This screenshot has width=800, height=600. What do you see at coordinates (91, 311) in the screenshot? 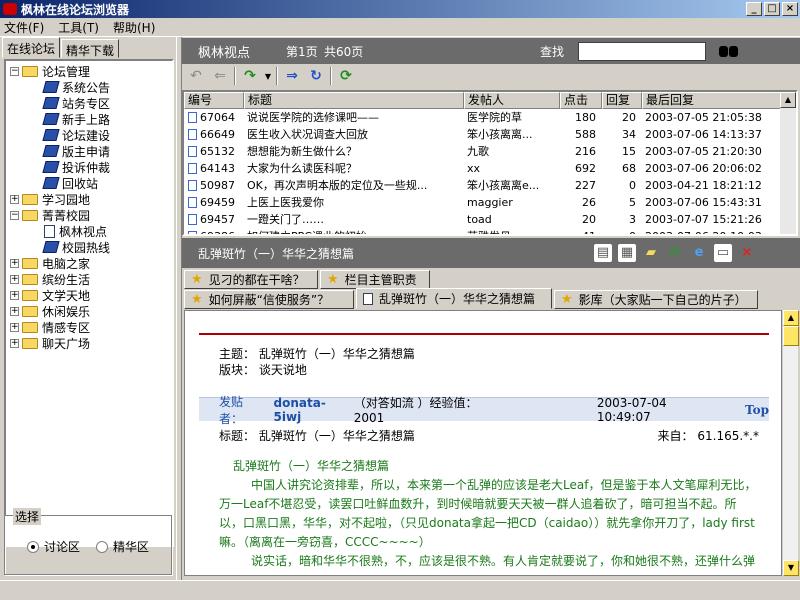
I see `tree-node: + 休闲娱乐` at bounding box center [91, 311].